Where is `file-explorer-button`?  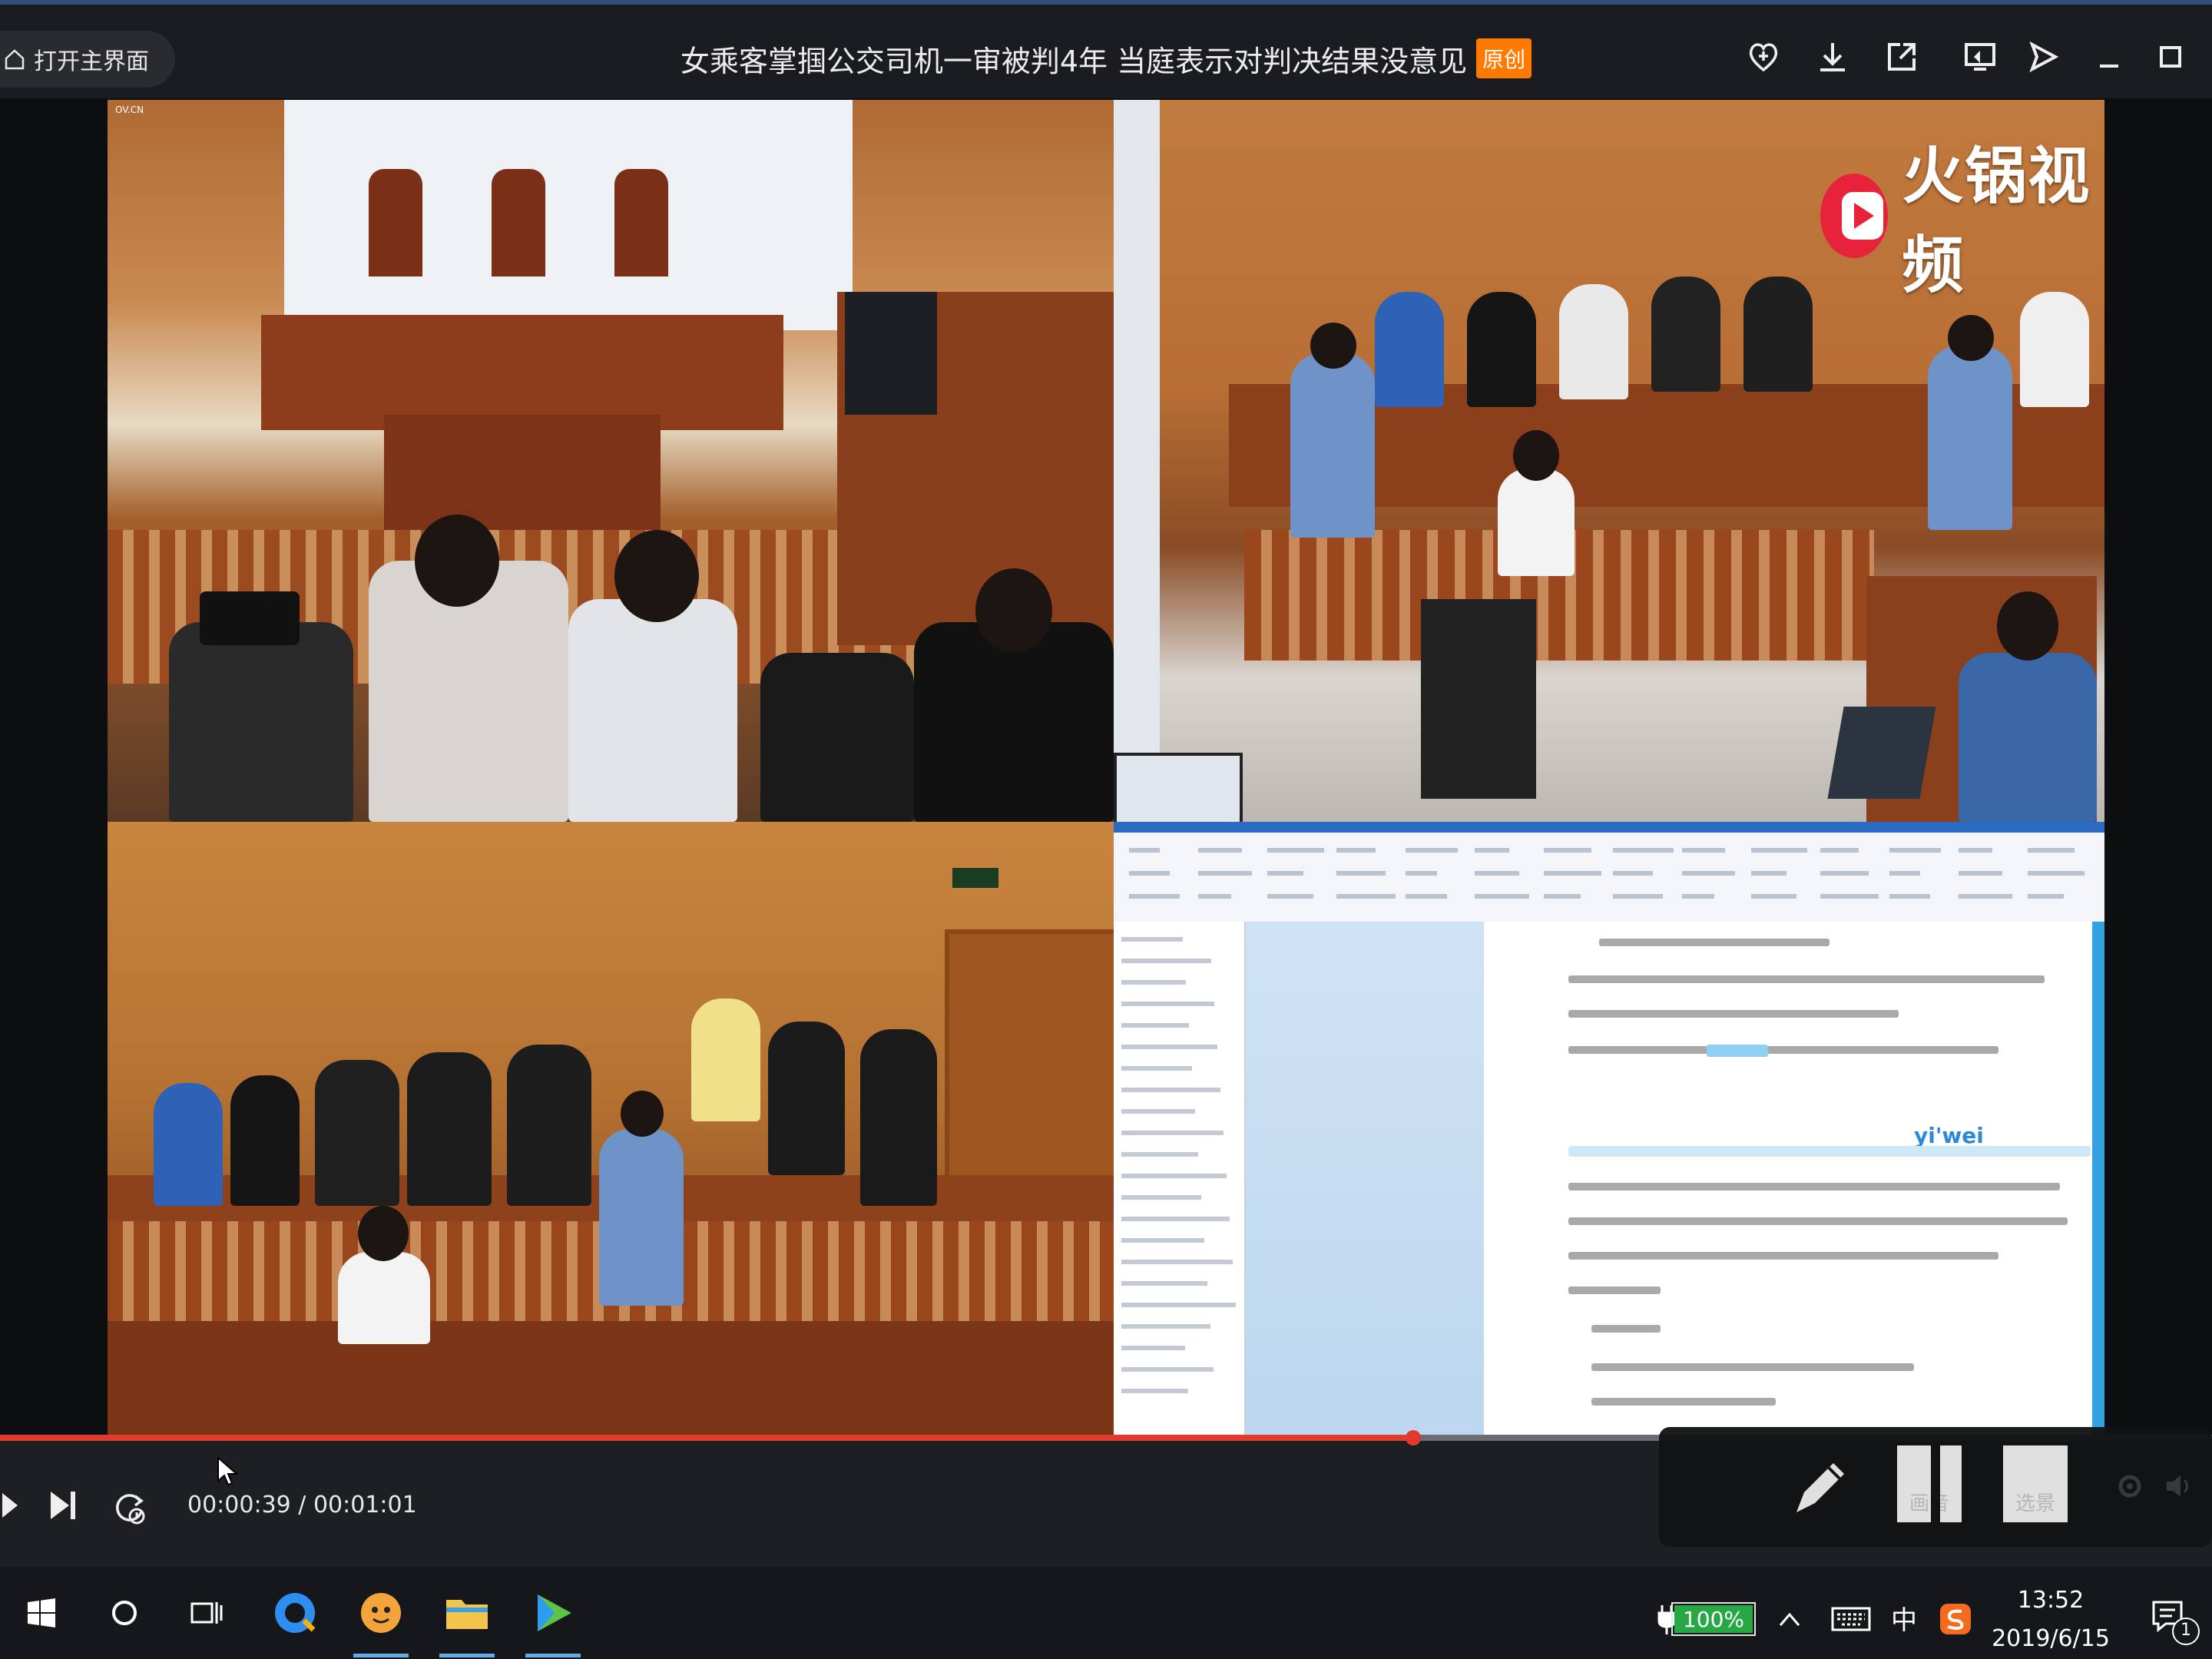 file-explorer-button is located at coordinates (467, 1617).